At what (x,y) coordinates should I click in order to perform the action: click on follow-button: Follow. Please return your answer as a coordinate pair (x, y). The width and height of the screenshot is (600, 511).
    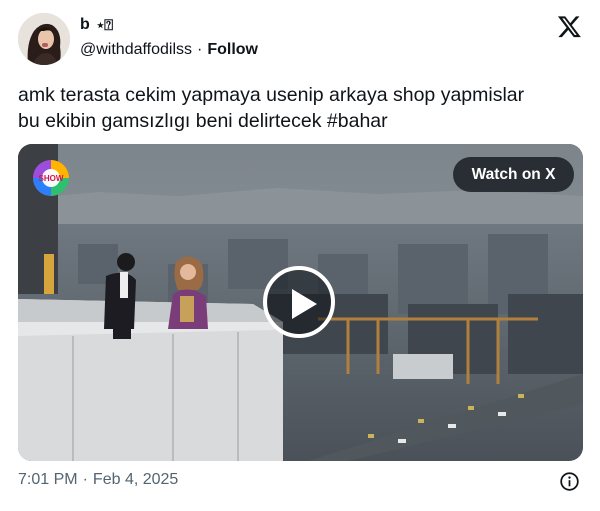
    Looking at the image, I should click on (232, 50).